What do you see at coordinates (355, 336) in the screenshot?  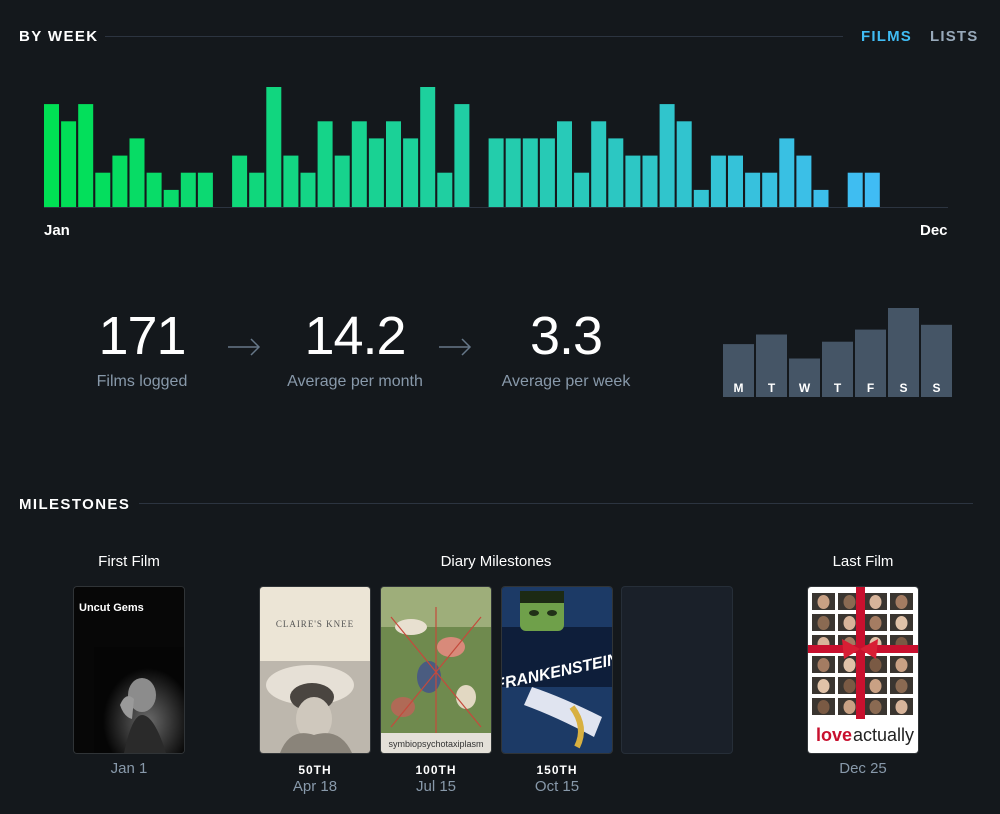 I see `stat-value: 14.2` at bounding box center [355, 336].